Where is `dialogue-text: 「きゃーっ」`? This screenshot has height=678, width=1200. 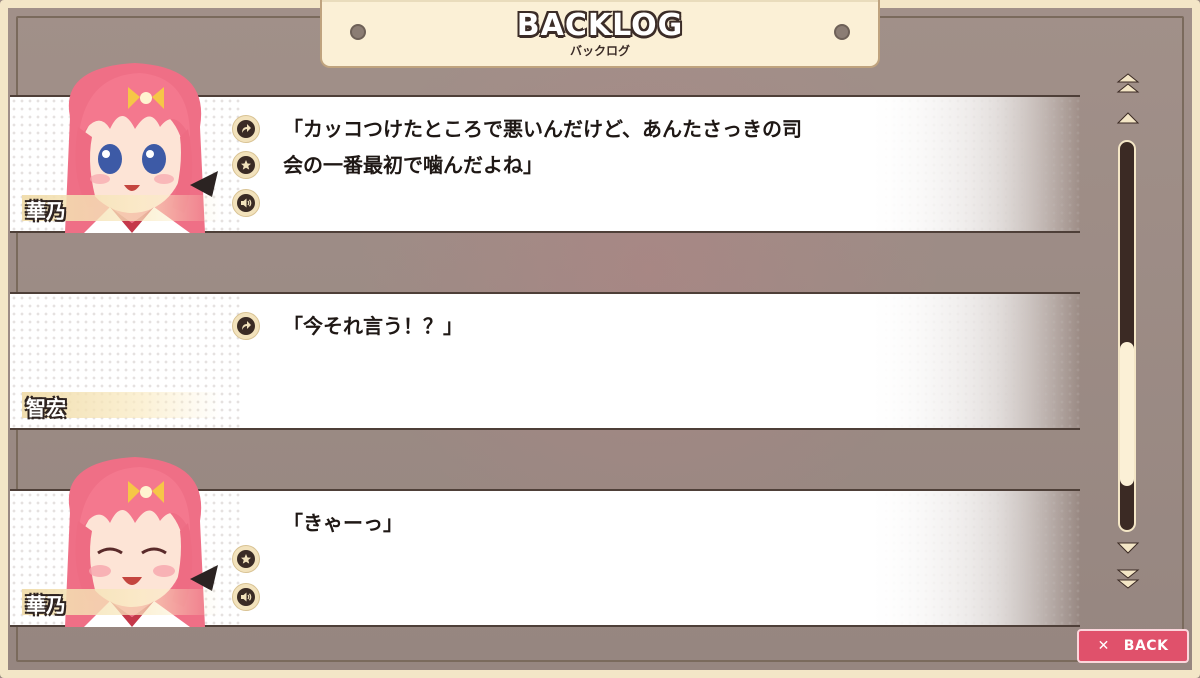 dialogue-text: 「きゃーっ」 is located at coordinates (613, 523).